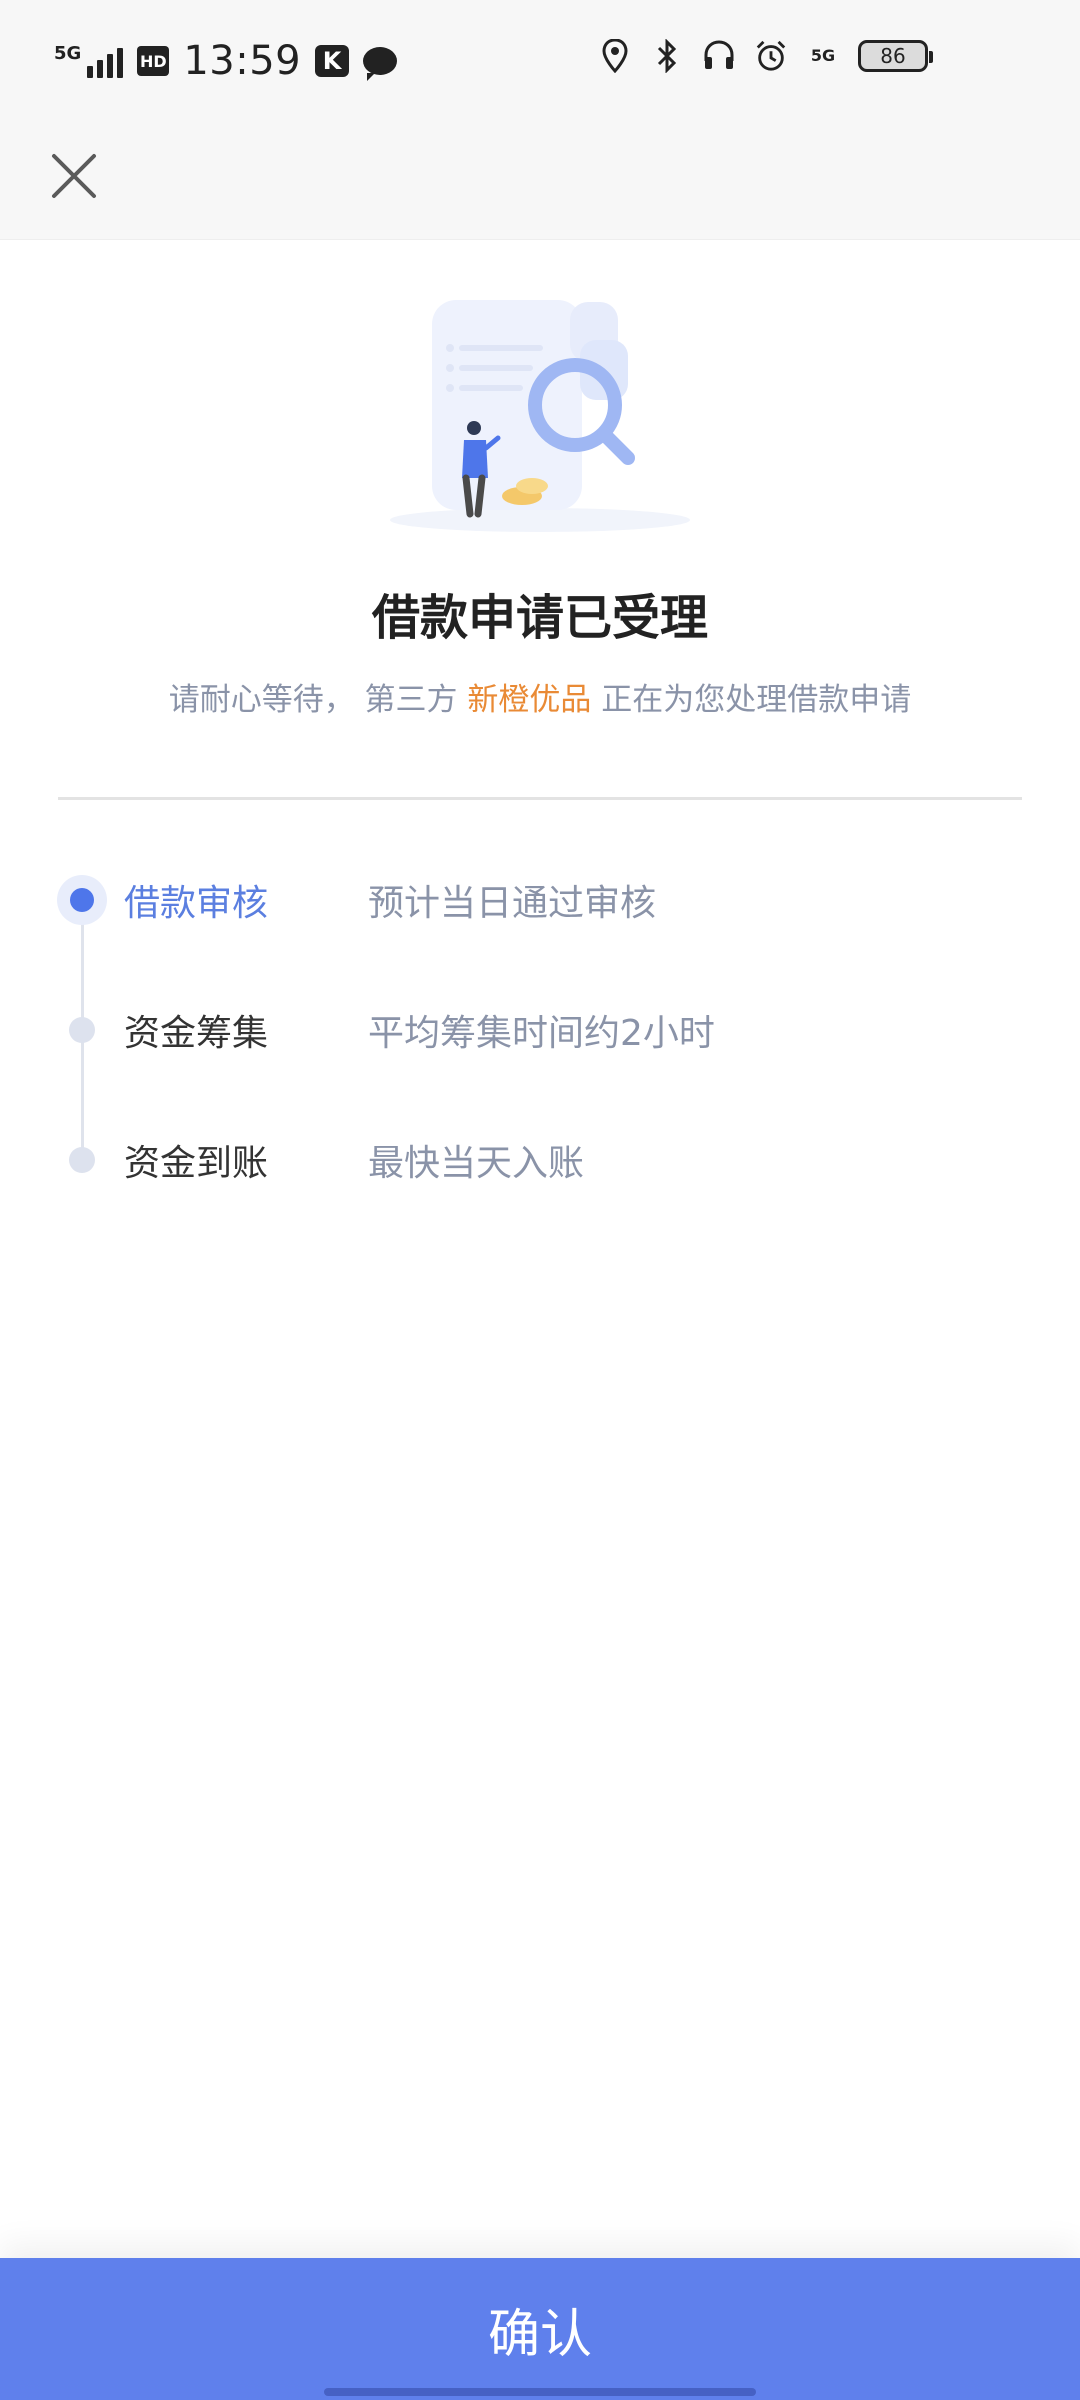 Image resolution: width=1080 pixels, height=2400 pixels. I want to click on alarm-icon, so click(771, 56).